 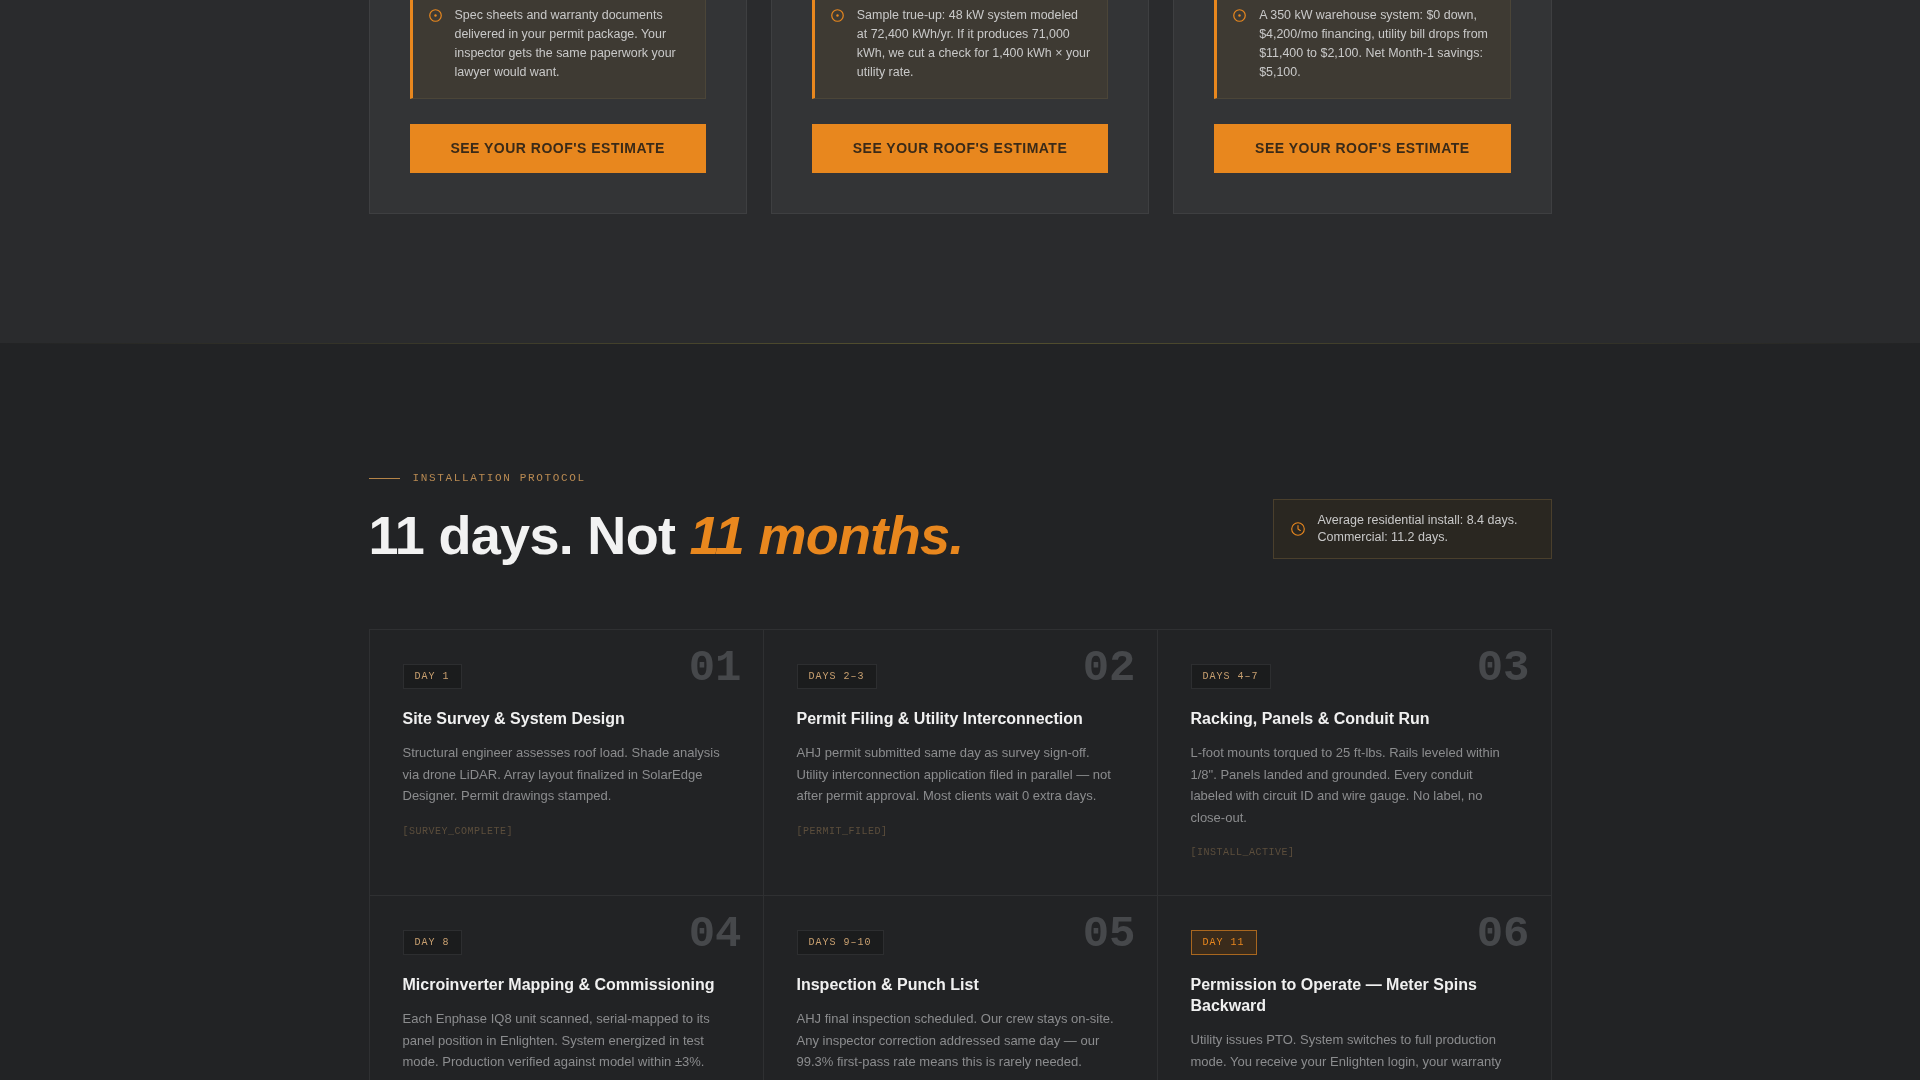 I want to click on day-badge: DAYS 4–7, so click(x=1230, y=677).